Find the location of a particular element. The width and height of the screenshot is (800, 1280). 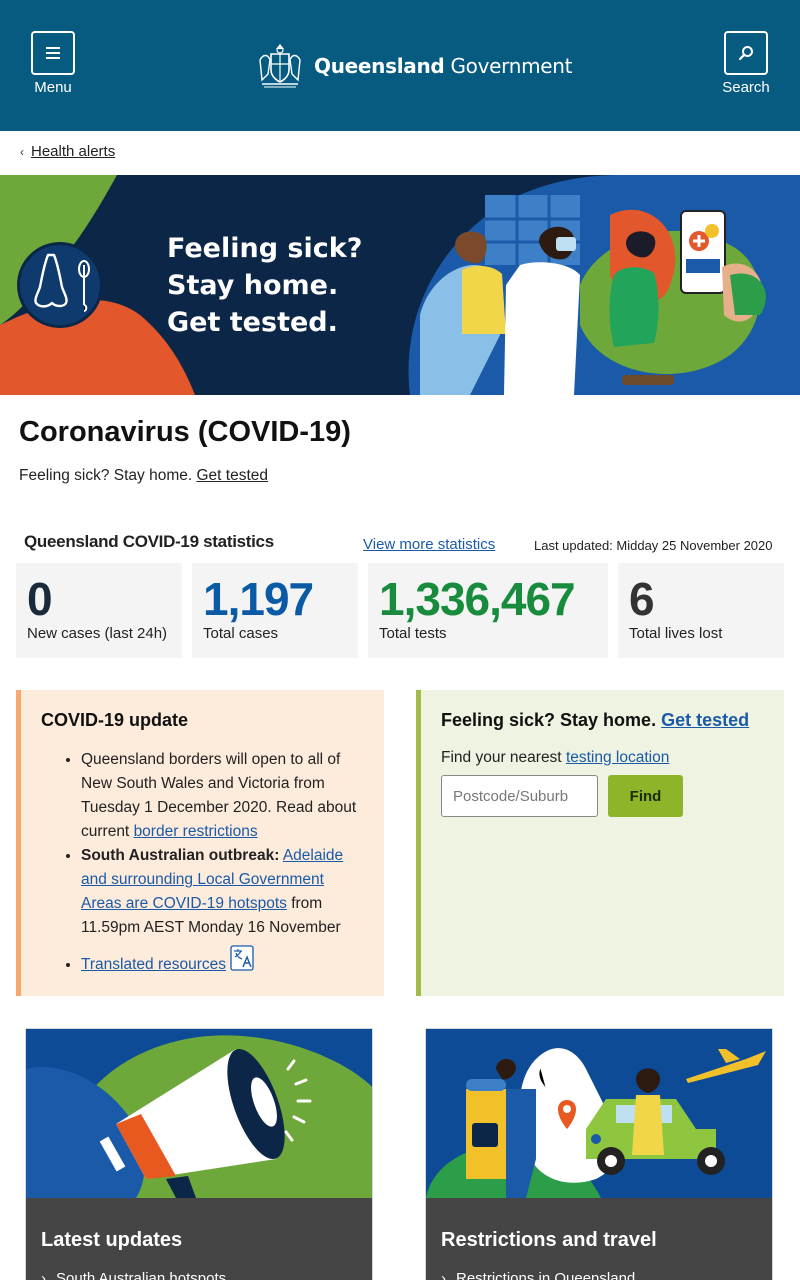

border-restrictions-link: border restrictions is located at coordinates (196, 831).